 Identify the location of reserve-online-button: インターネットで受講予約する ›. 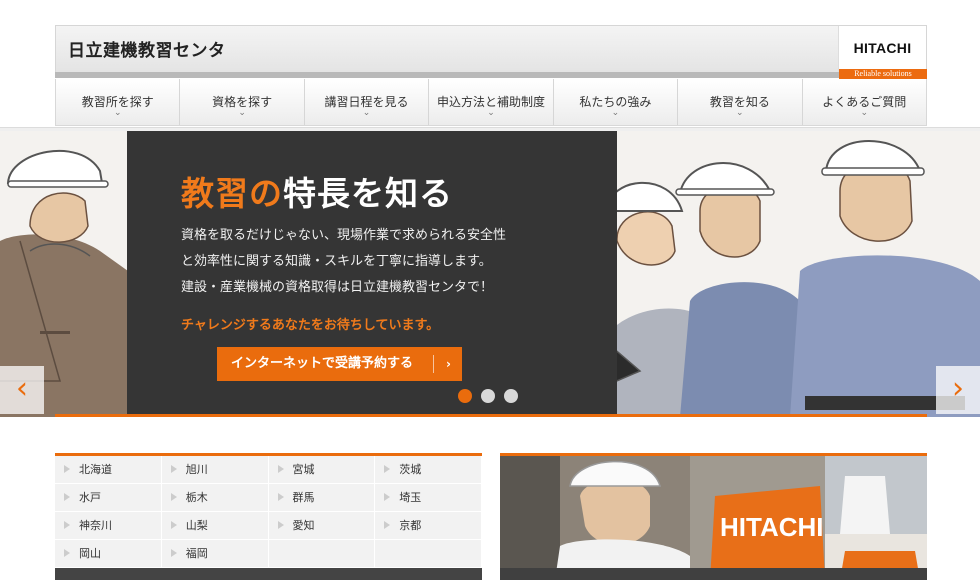
(339, 364).